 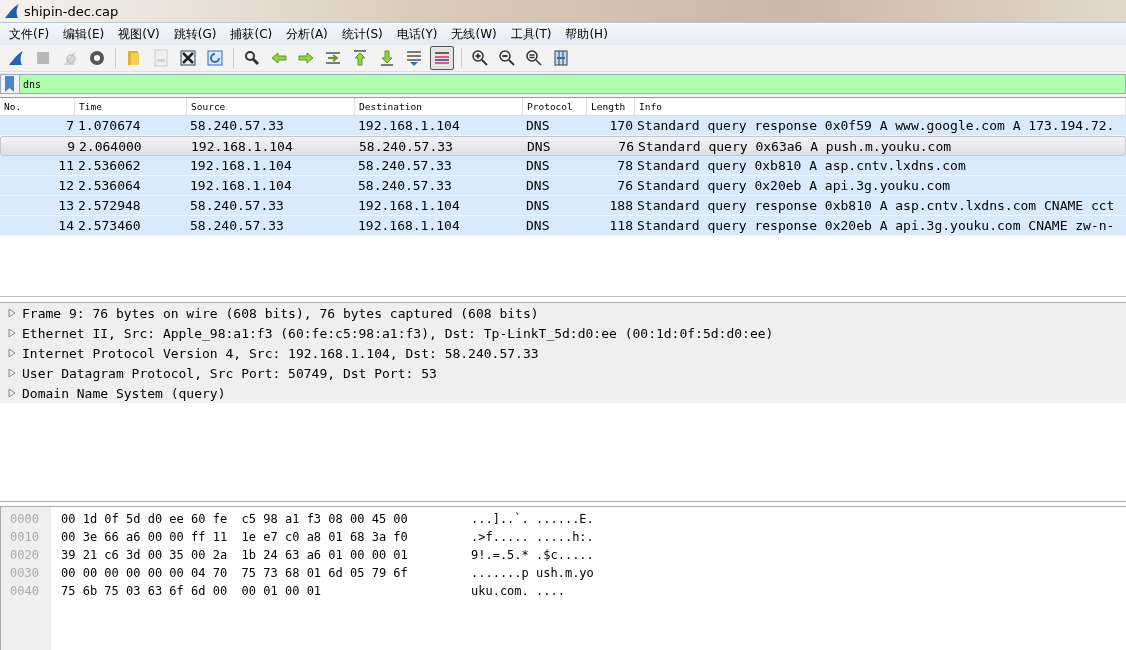 What do you see at coordinates (561, 58) in the screenshot?
I see `columns-icon` at bounding box center [561, 58].